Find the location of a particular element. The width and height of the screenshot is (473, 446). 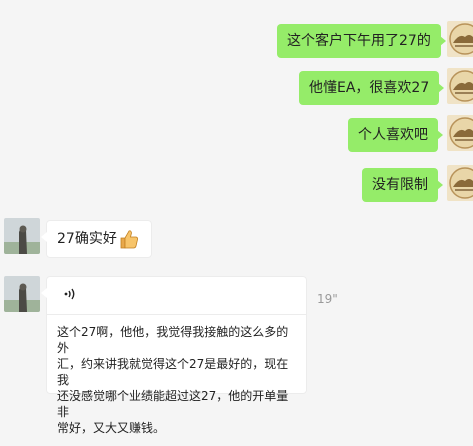

outgoing-message: 没有限制 is located at coordinates (402, 185).